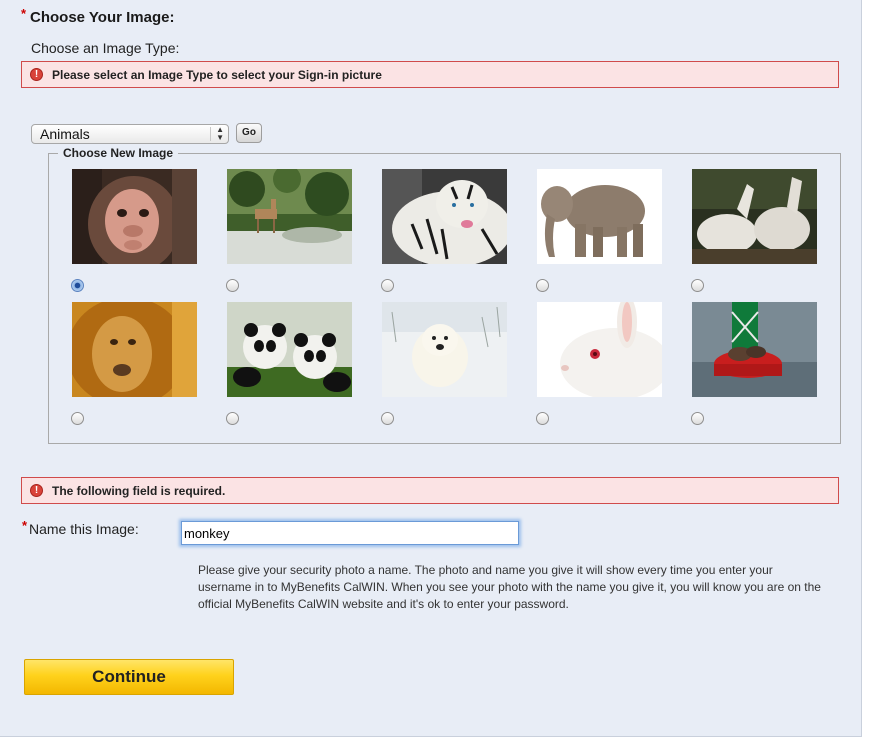 This screenshot has width=869, height=752. I want to click on error-message-field-required: ! The following field is required., so click(430, 490).